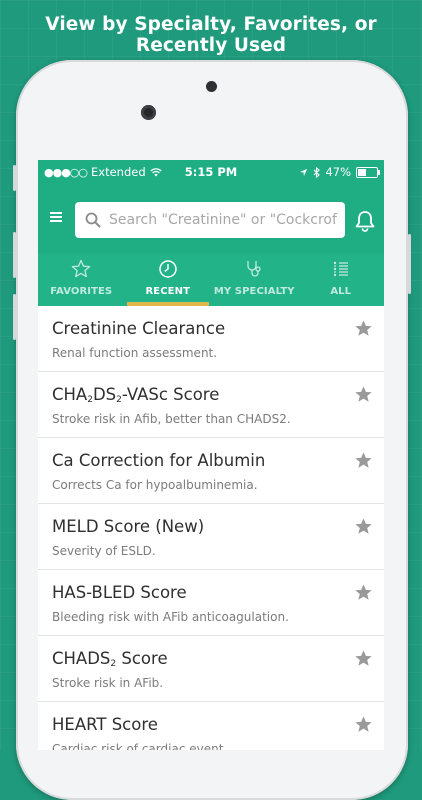 This screenshot has width=422, height=800. I want to click on item-title: HEART Score, so click(105, 724).